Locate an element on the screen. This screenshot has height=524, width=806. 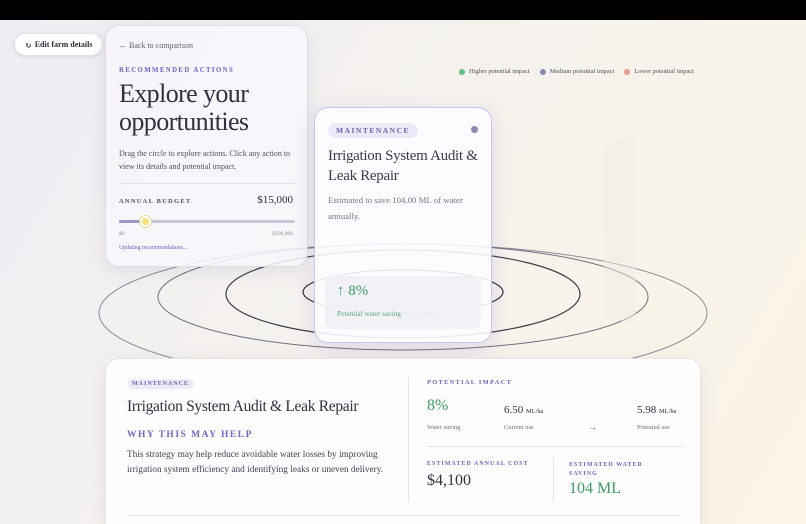
annual-cost-label: ESTIMATED ANNUAL COST is located at coordinates (478, 464).